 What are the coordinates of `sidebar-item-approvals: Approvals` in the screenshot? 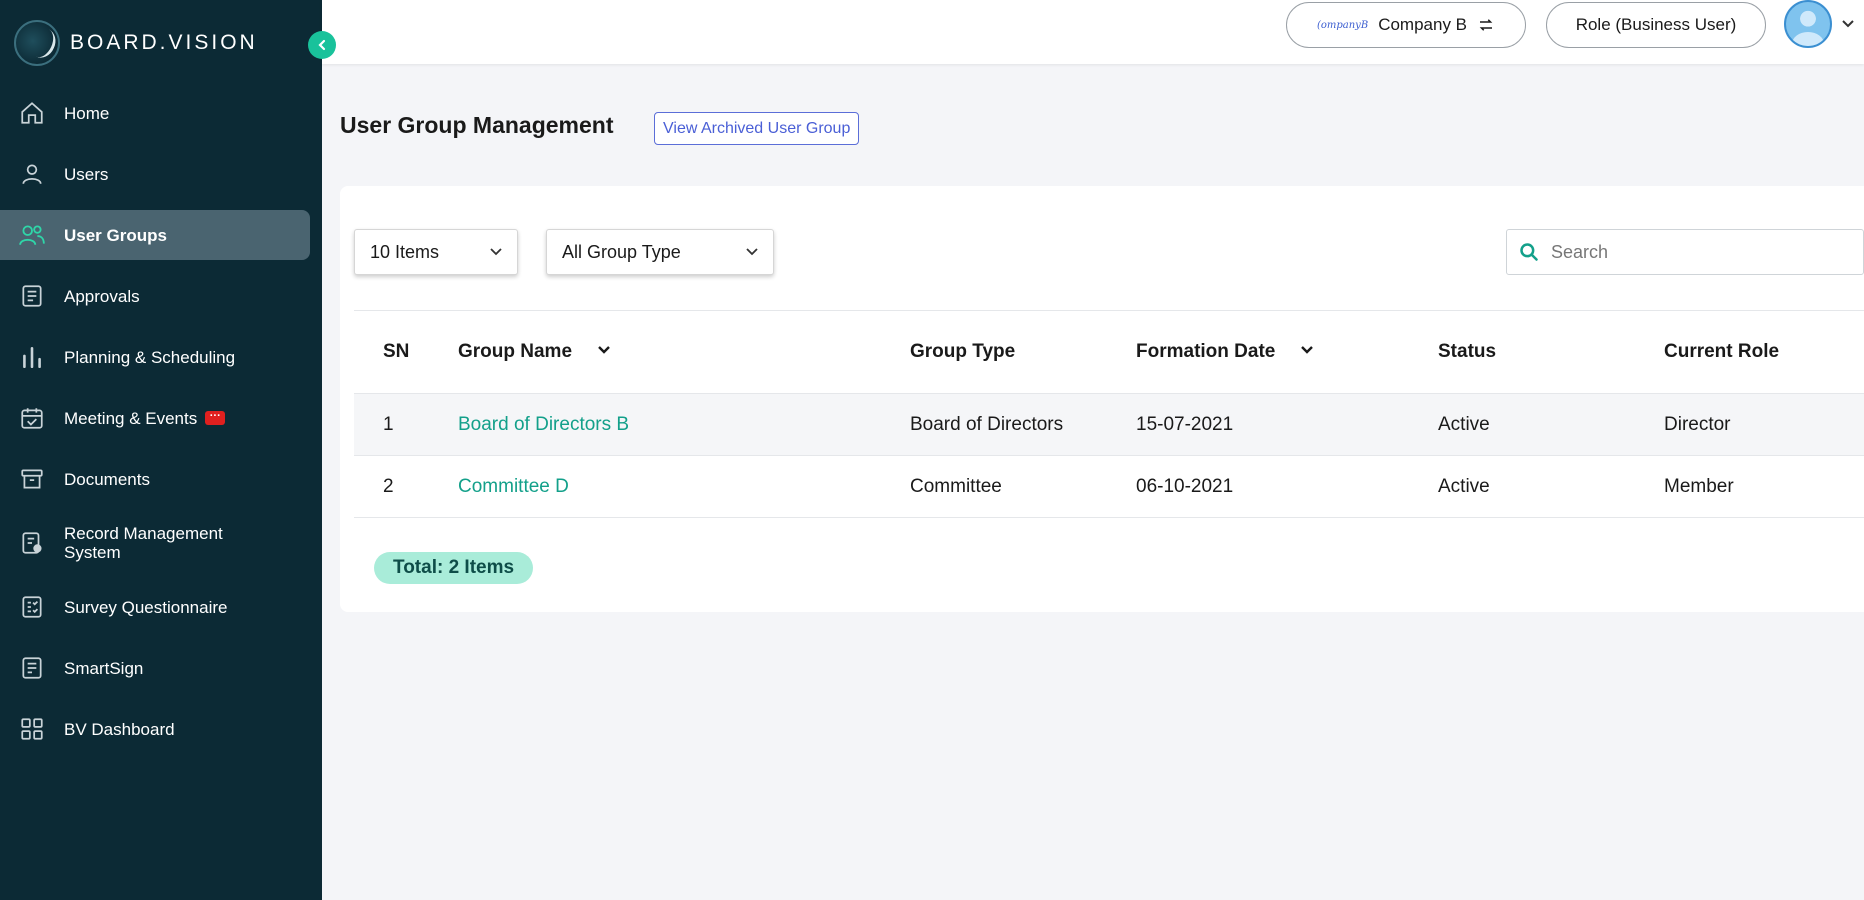 It's located at (155, 296).